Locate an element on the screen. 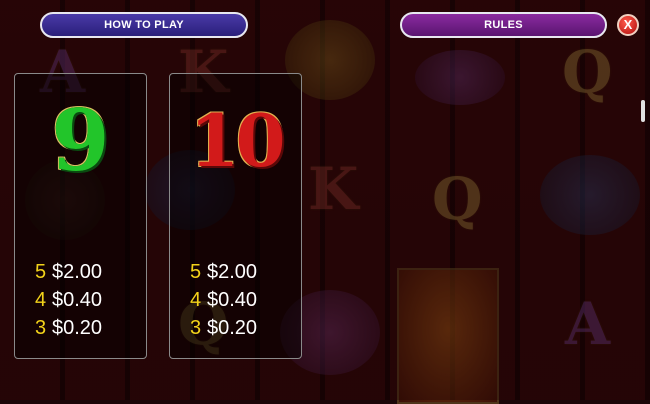 This screenshot has height=404, width=650. rules-button: RULES is located at coordinates (503, 25).